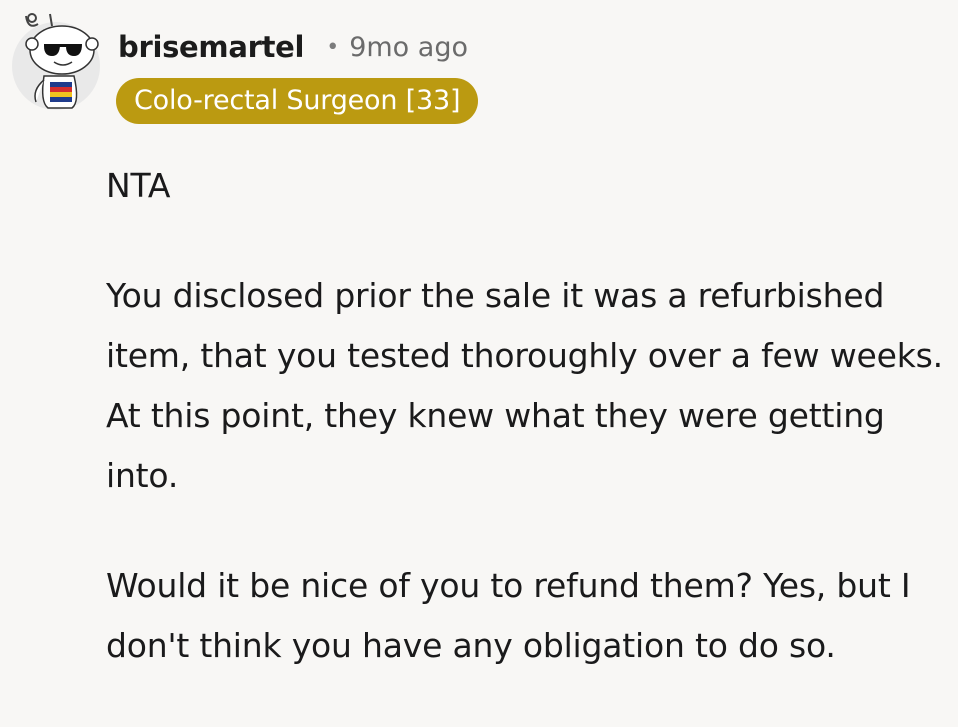 The height and width of the screenshot is (727, 958). What do you see at coordinates (408, 47) in the screenshot?
I see `timestamp: 9mo ago` at bounding box center [408, 47].